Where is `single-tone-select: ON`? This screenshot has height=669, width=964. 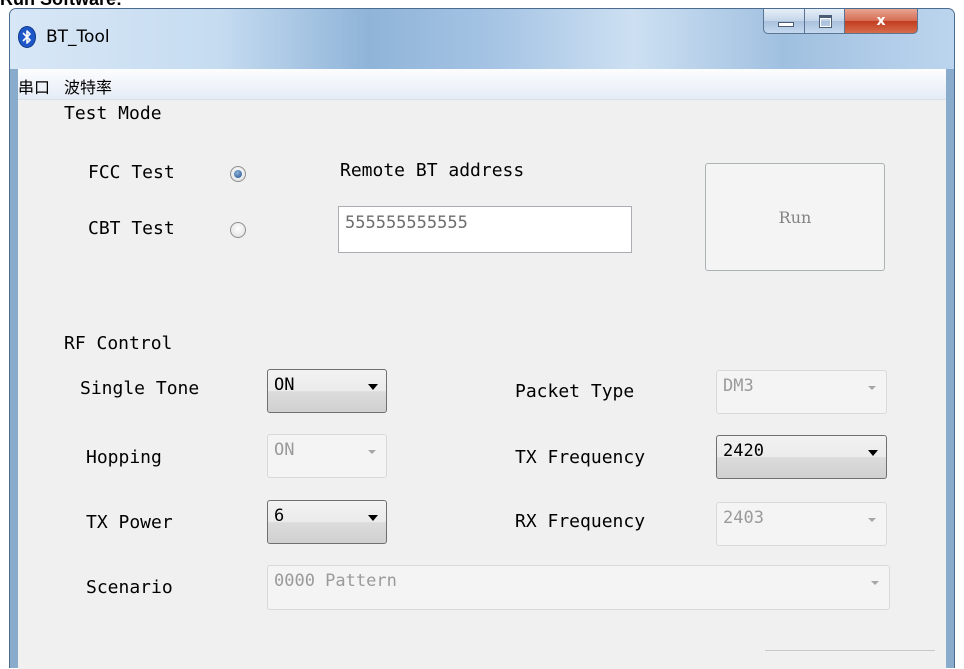 single-tone-select: ON is located at coordinates (327, 391).